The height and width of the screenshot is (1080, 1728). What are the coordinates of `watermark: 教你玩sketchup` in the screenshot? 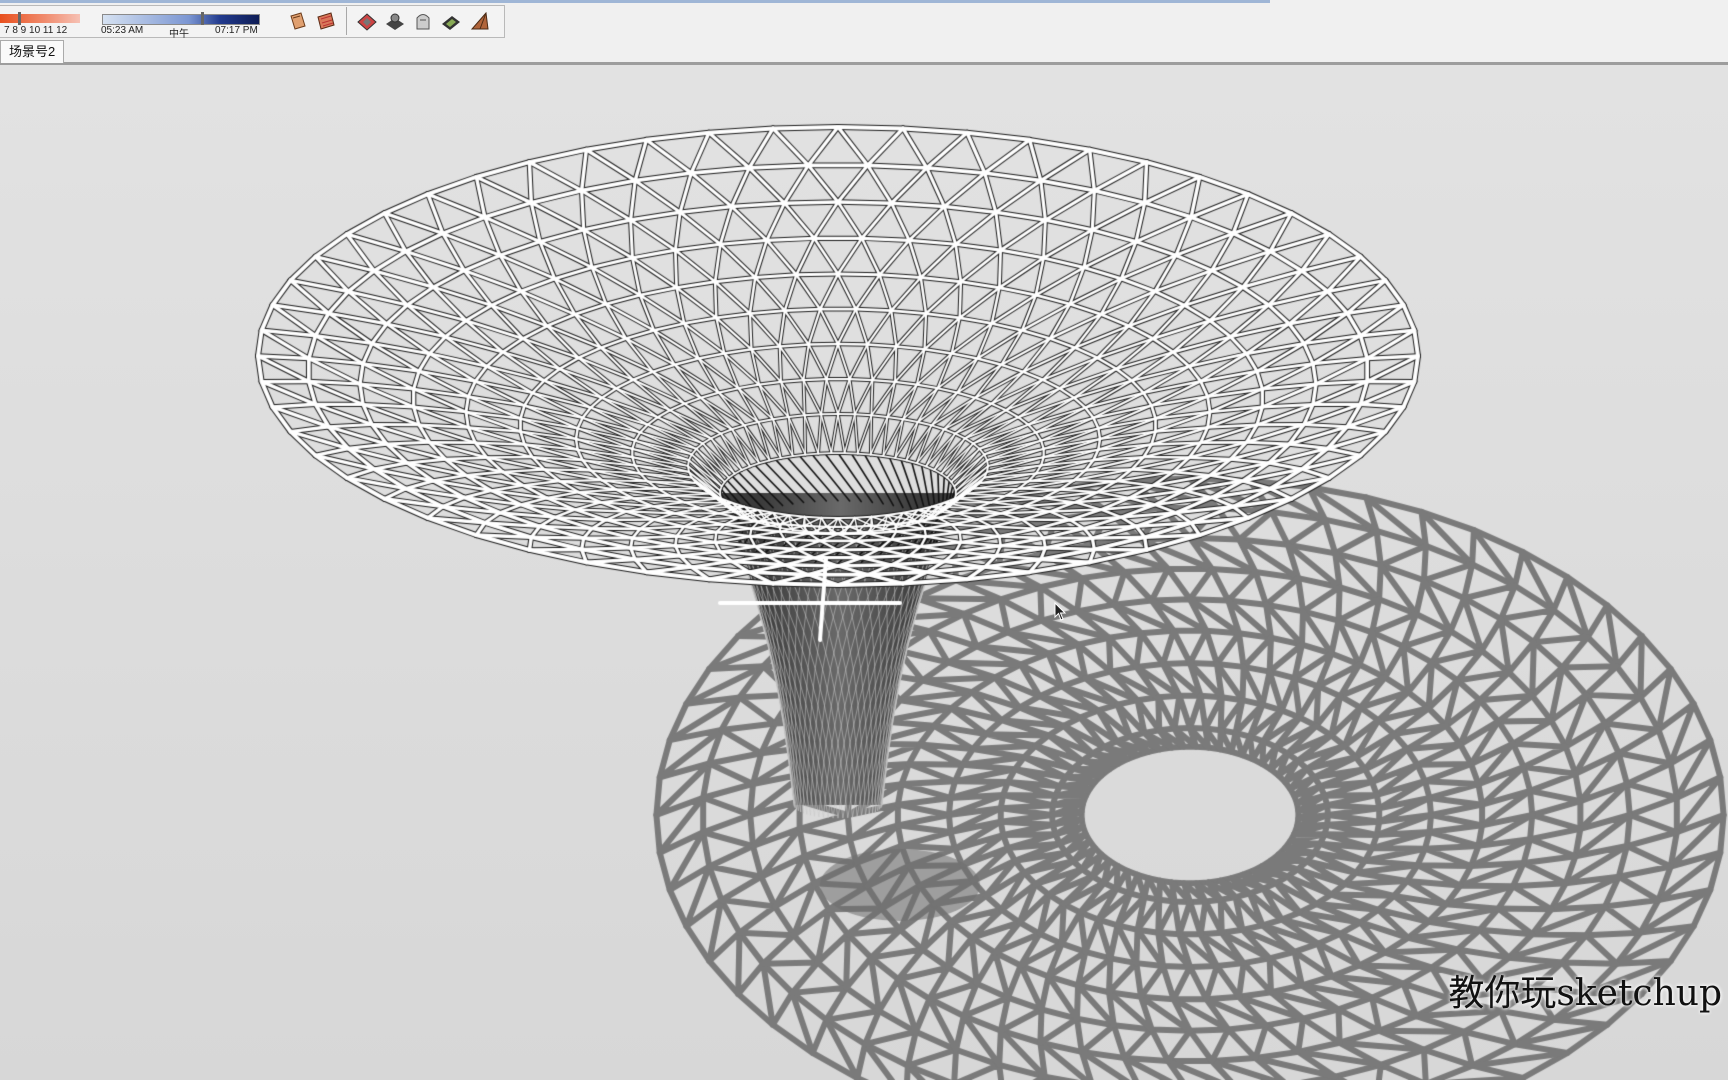 It's located at (1585, 993).